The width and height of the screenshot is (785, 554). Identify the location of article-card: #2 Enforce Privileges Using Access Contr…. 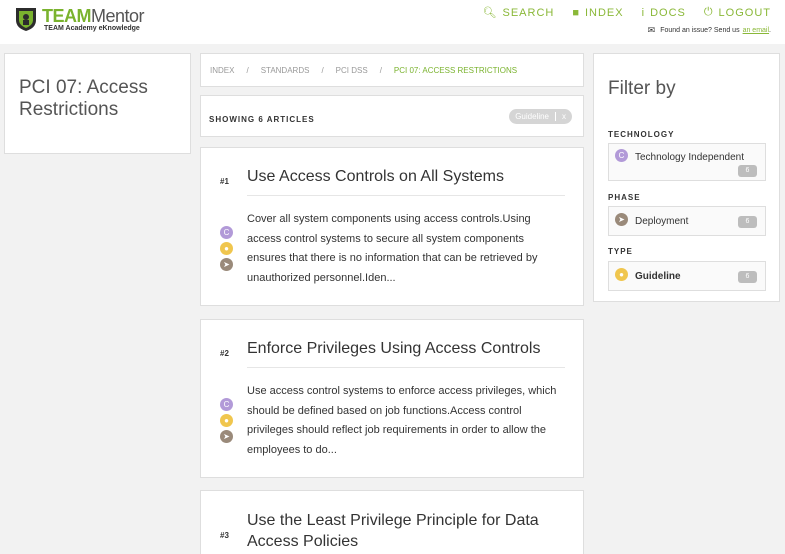
(392, 398).